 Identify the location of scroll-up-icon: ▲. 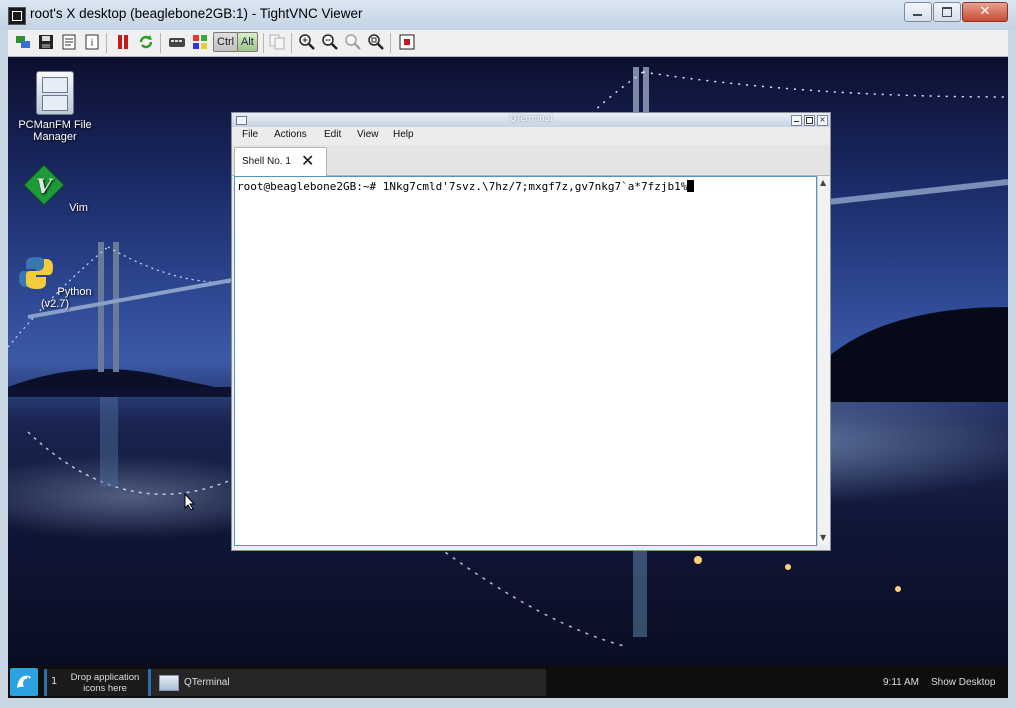
(823, 182).